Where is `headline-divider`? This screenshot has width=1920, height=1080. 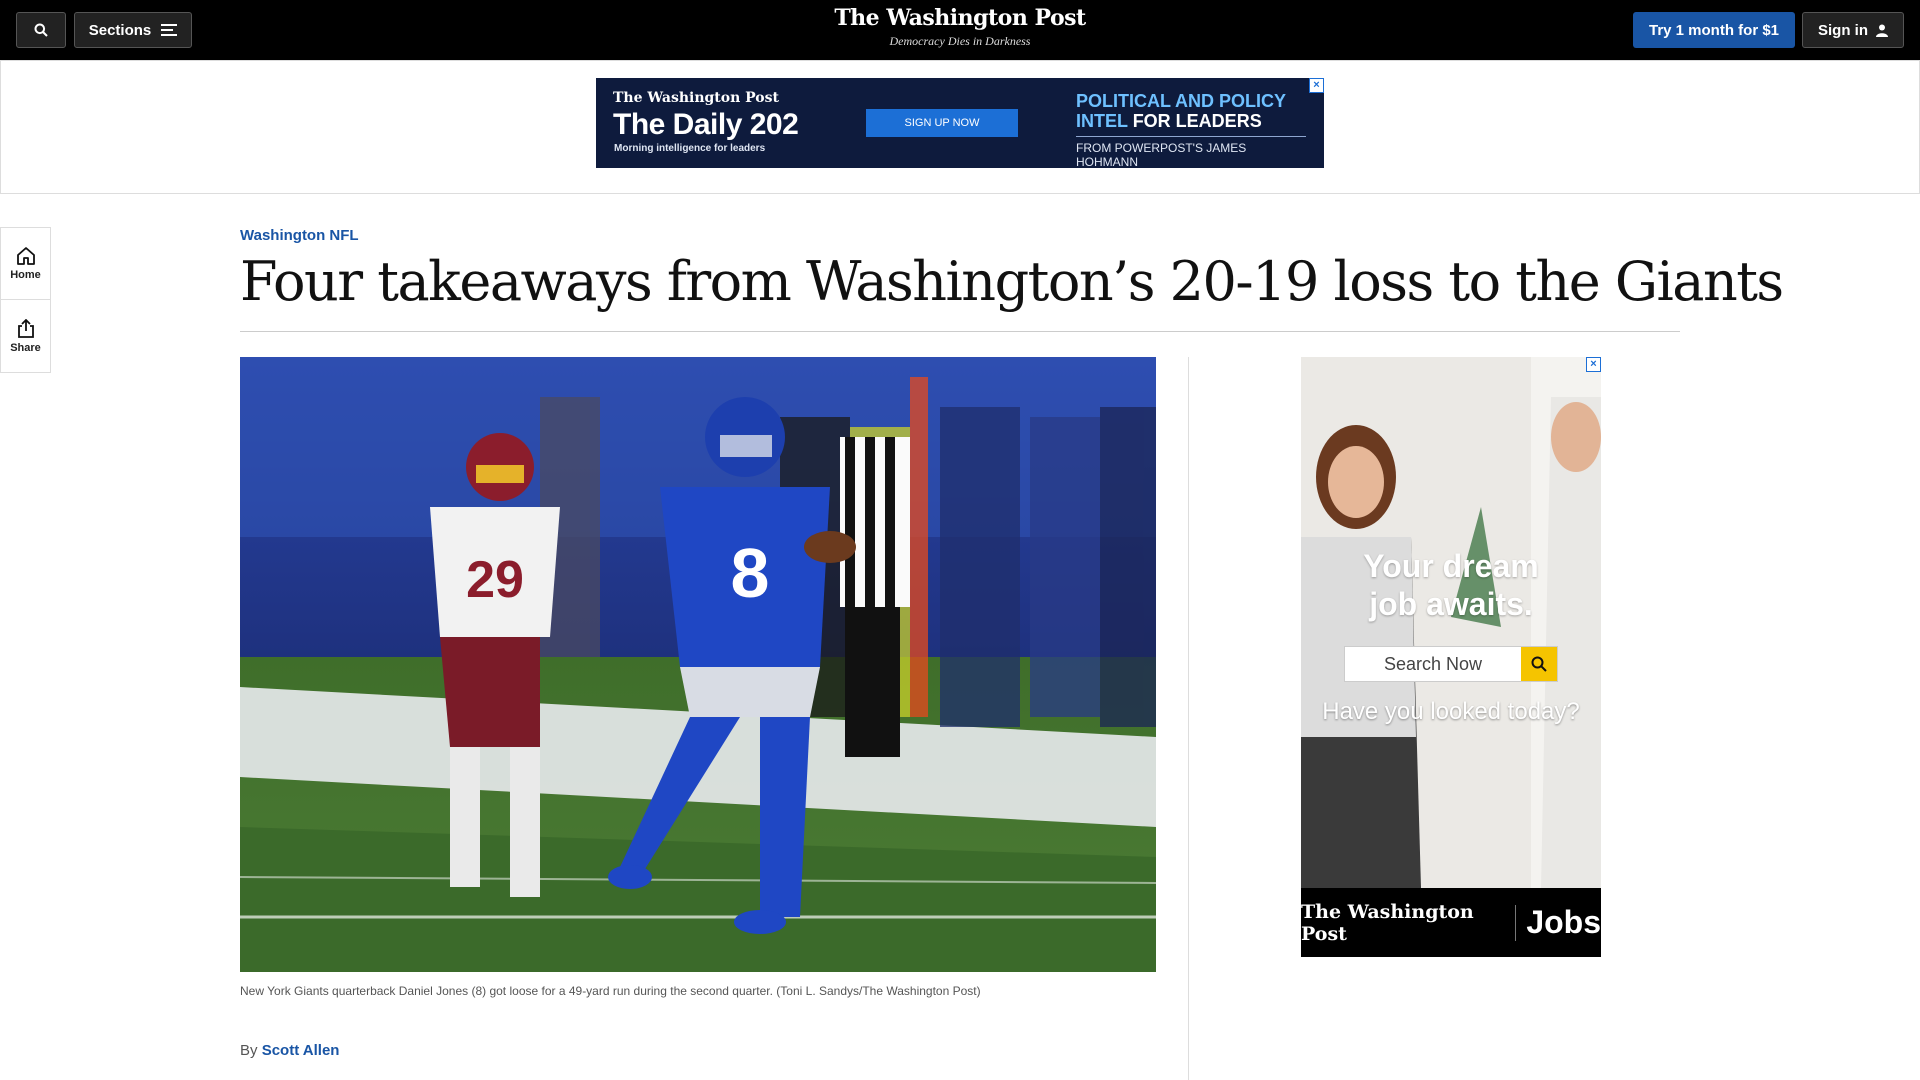
headline-divider is located at coordinates (960, 331).